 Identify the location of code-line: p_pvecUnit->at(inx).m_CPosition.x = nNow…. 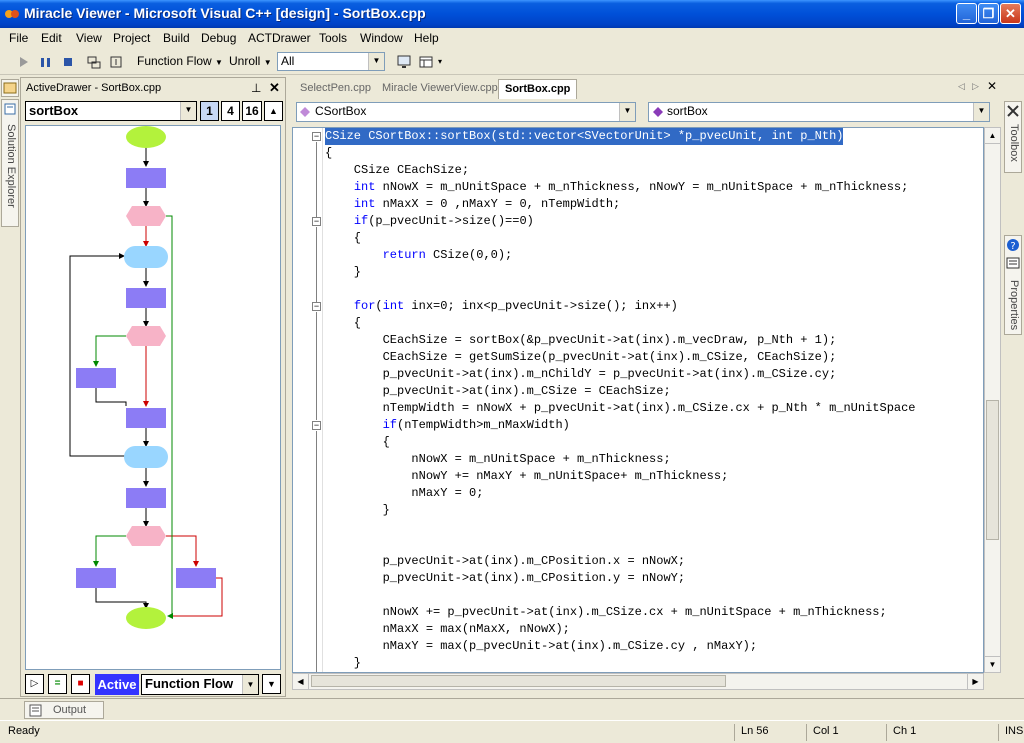
(505, 561).